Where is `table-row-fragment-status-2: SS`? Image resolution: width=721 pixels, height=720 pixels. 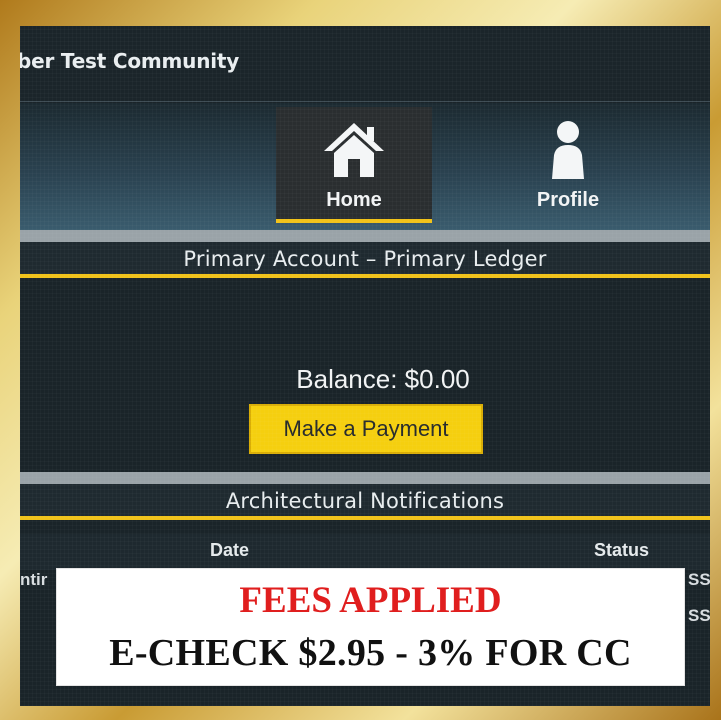
table-row-fragment-status-2: SS is located at coordinates (699, 615).